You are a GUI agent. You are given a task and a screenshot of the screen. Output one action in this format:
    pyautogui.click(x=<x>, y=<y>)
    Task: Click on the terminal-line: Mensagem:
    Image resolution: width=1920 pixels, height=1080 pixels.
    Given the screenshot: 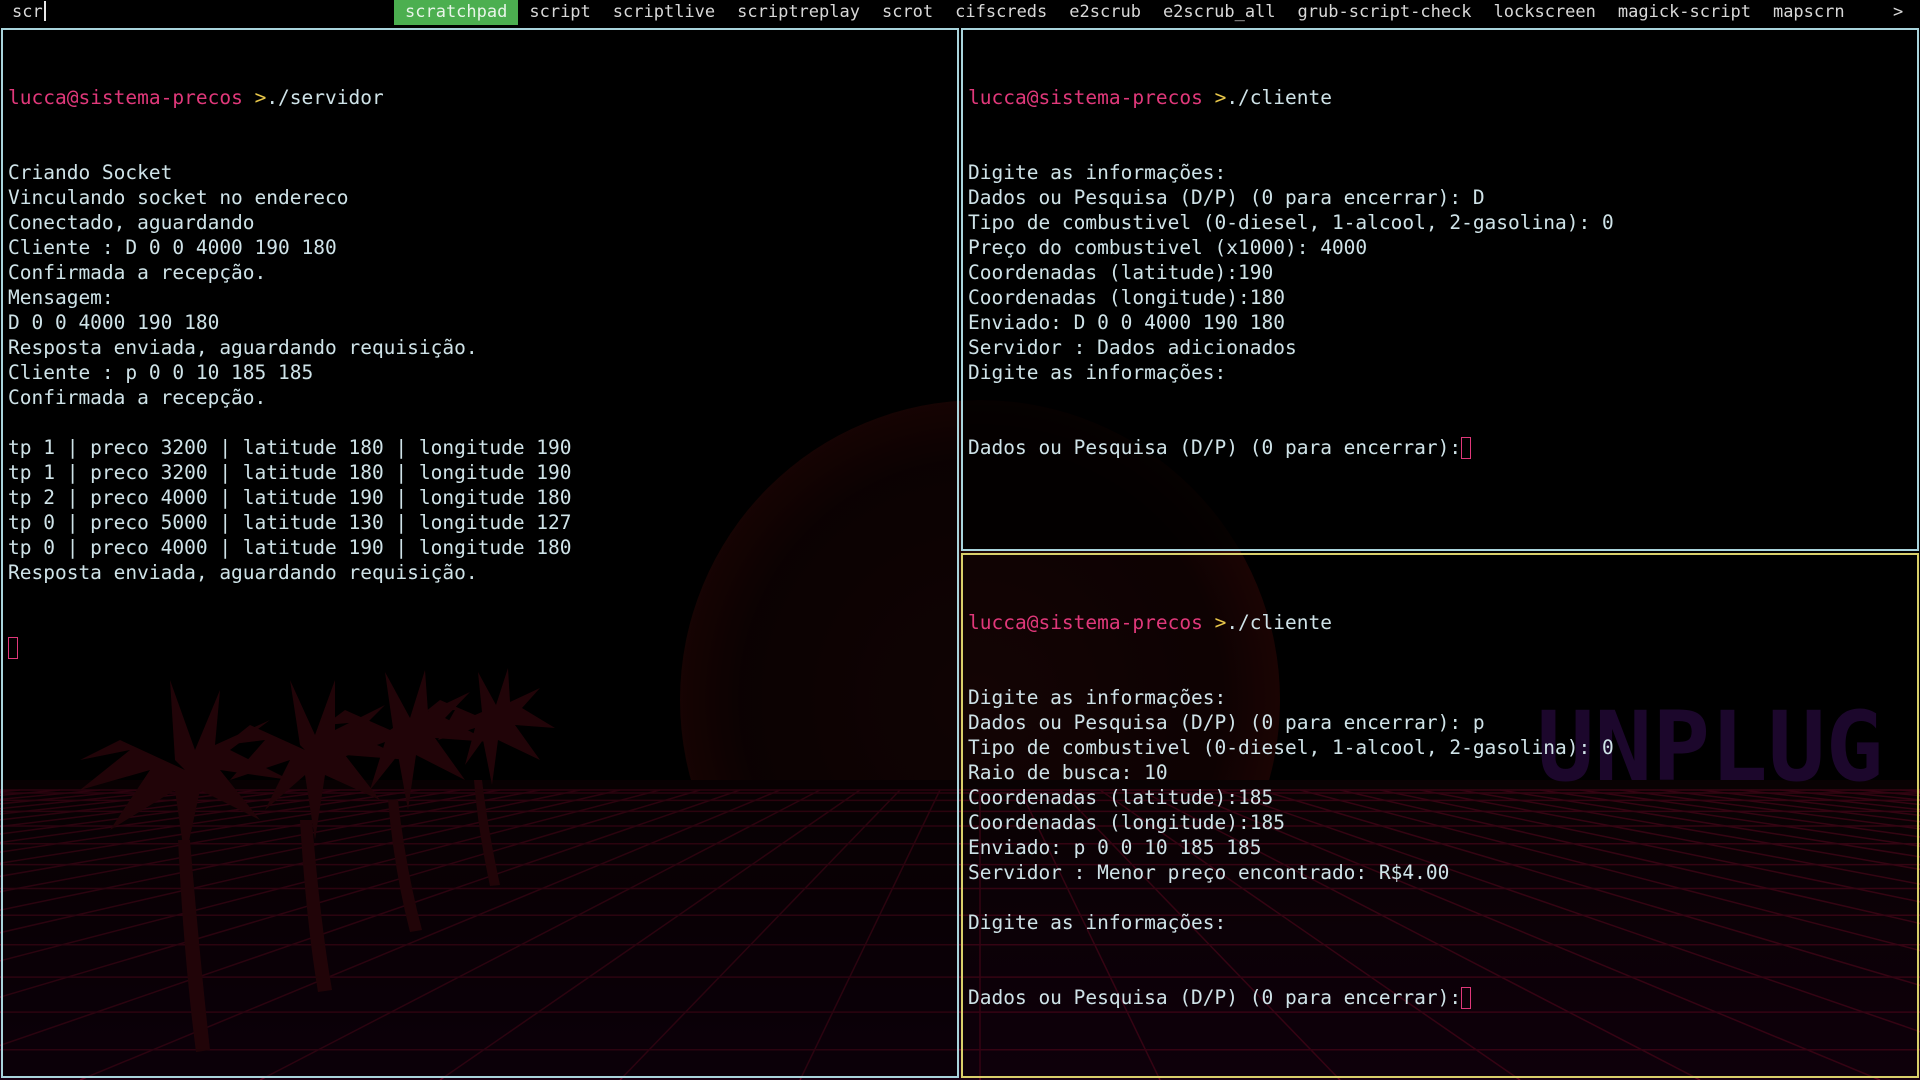 What is the action you would take?
    pyautogui.click(x=61, y=297)
    